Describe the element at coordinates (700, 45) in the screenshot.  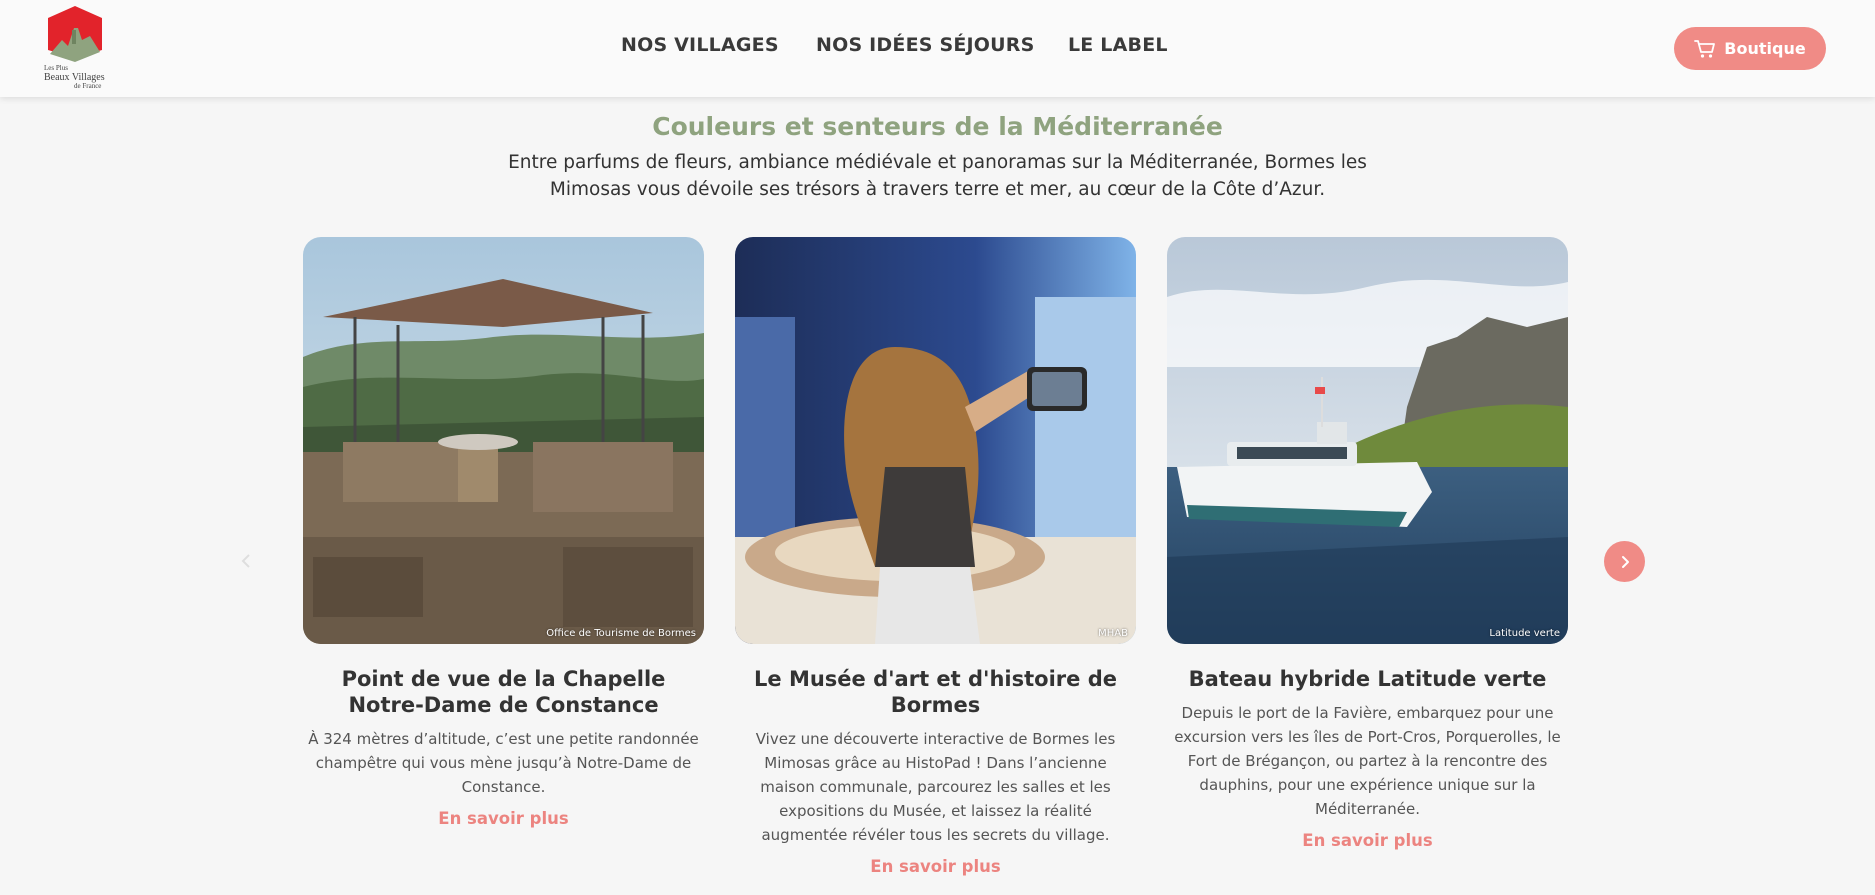
I see `nav-item-villages: NOS VILLAGES` at that location.